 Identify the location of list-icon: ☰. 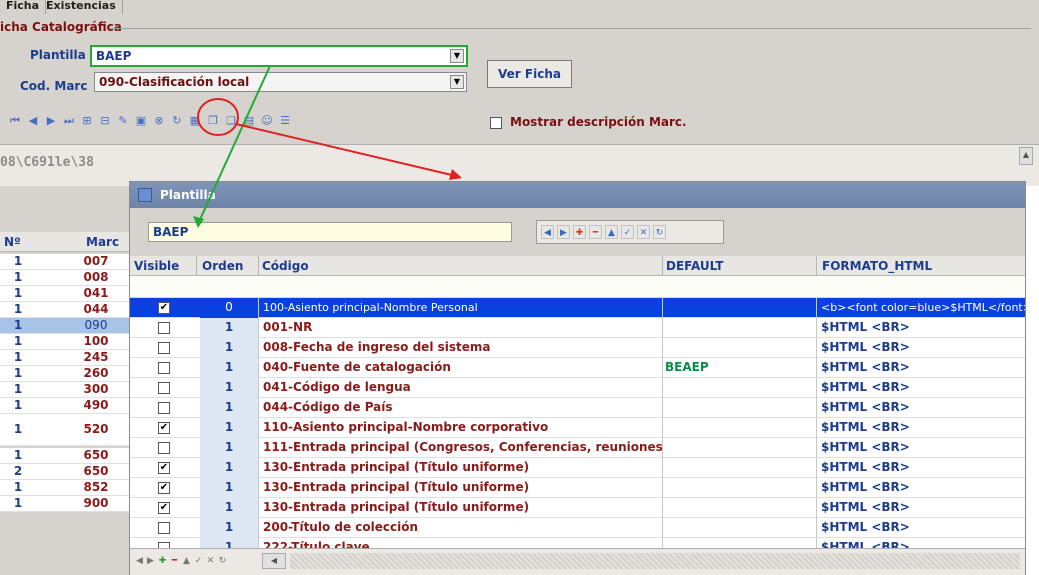
(285, 121).